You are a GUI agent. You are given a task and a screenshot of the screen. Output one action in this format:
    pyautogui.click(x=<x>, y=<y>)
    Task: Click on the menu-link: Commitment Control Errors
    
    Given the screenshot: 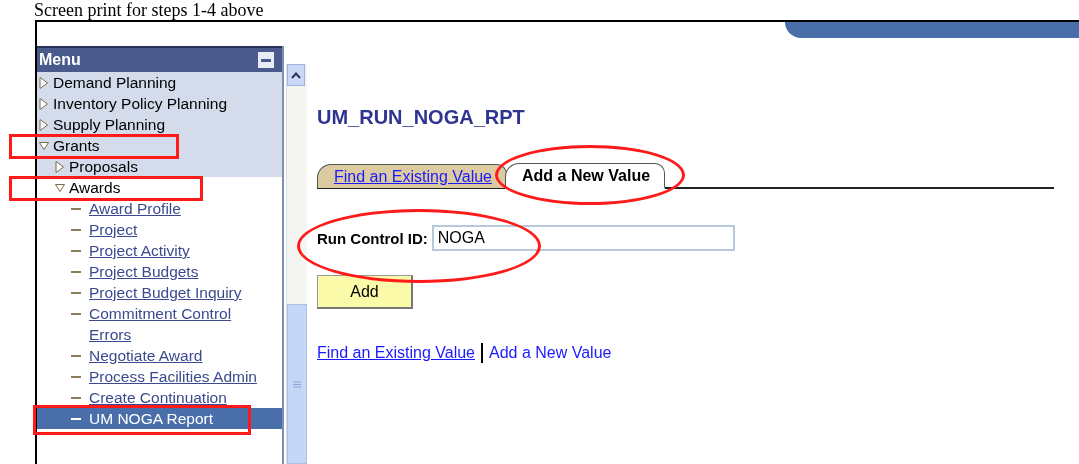 What is the action you would take?
    pyautogui.click(x=179, y=324)
    